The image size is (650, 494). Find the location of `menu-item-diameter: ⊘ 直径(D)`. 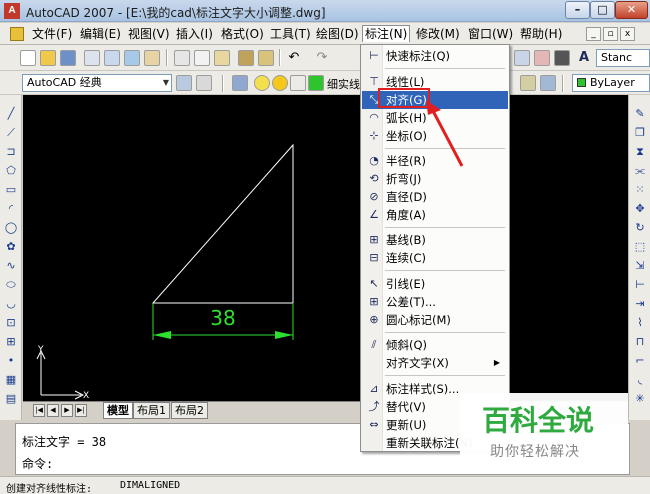

menu-item-diameter: ⊘ 直径(D) is located at coordinates (435, 197).